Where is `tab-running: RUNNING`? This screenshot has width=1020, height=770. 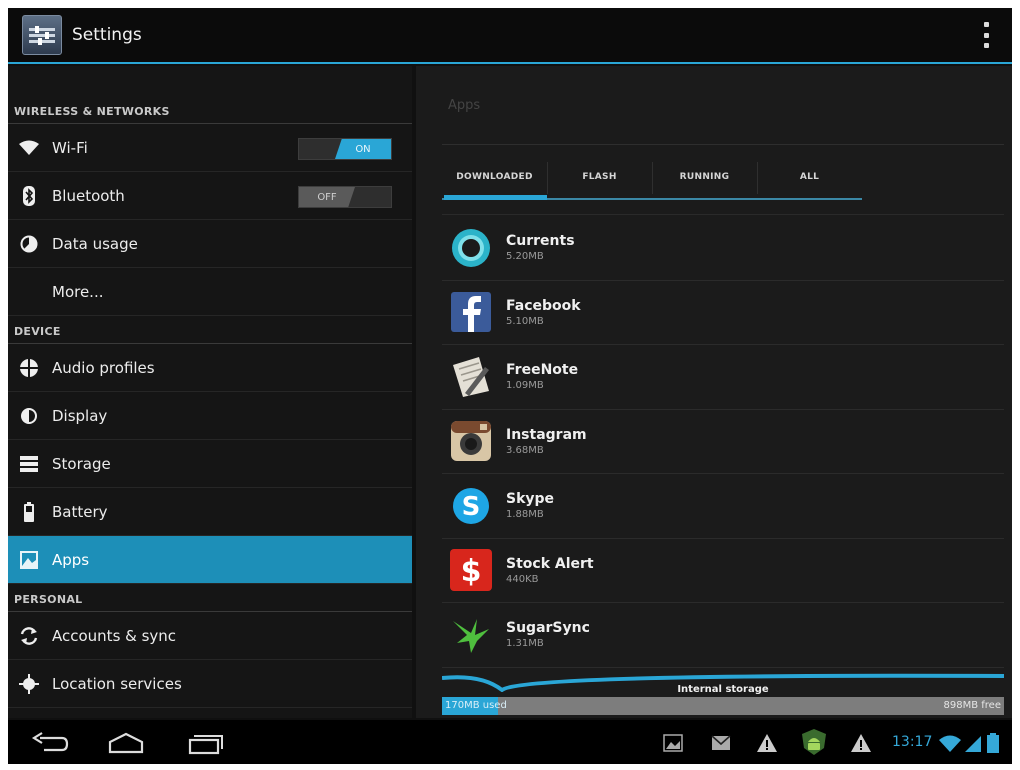 tab-running: RUNNING is located at coordinates (704, 177).